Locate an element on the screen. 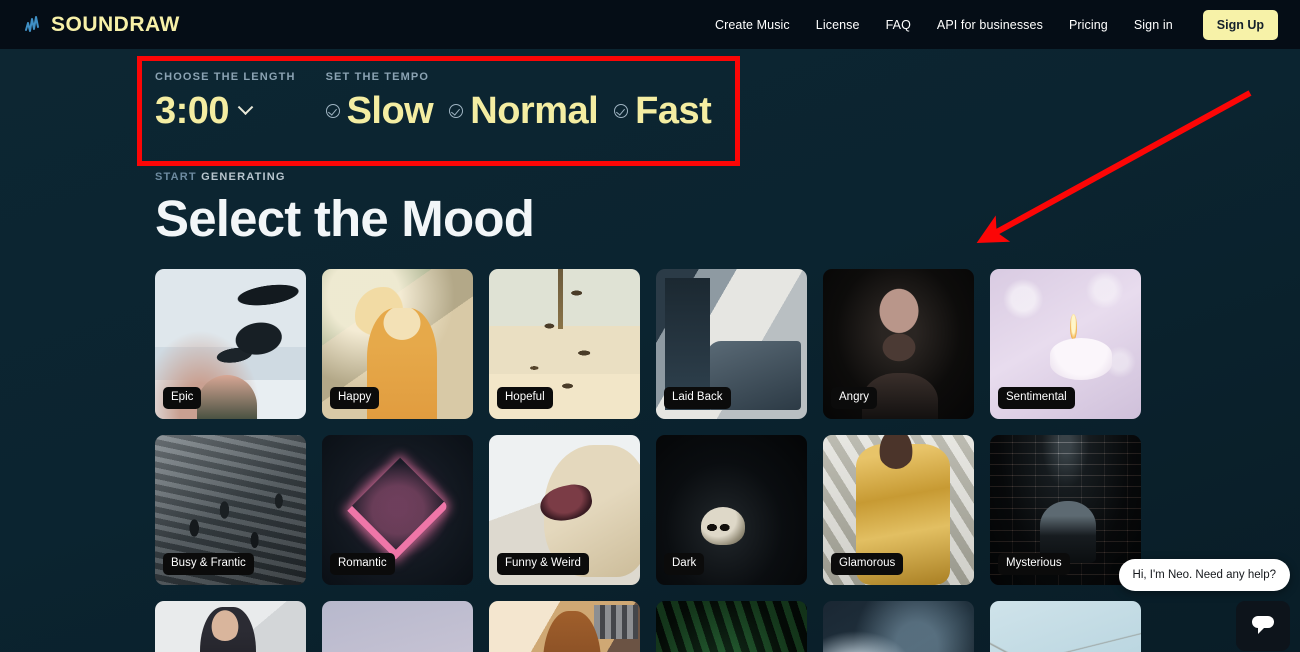 Image resolution: width=1300 pixels, height=652 pixels. mood-card-label: Laid Back is located at coordinates (697, 397).